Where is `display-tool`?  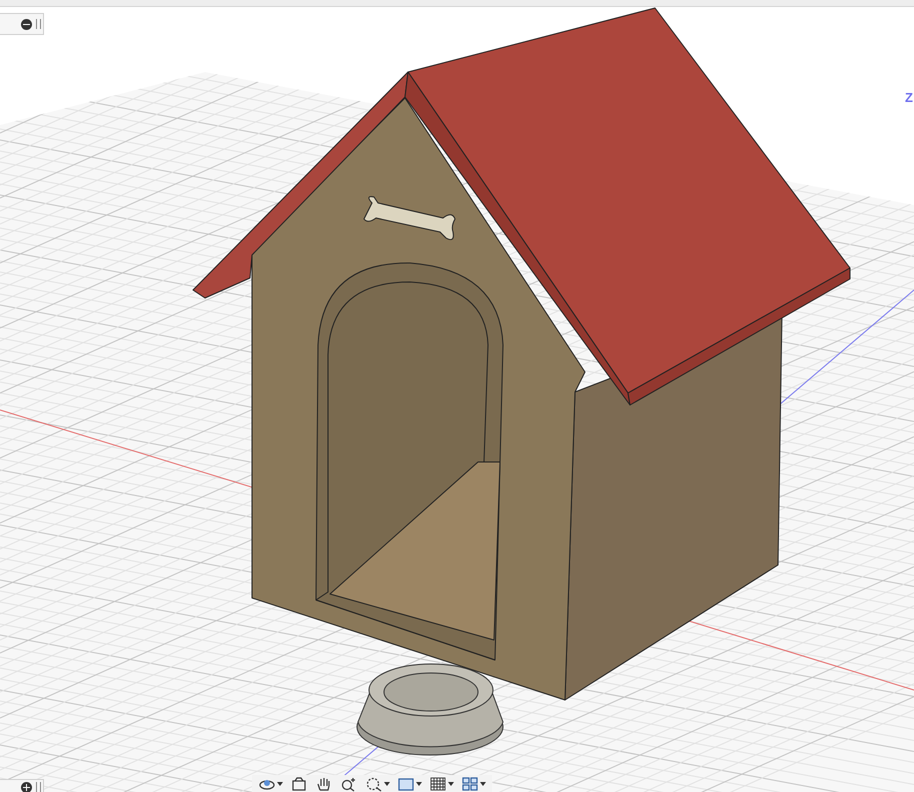
display-tool is located at coordinates (409, 784).